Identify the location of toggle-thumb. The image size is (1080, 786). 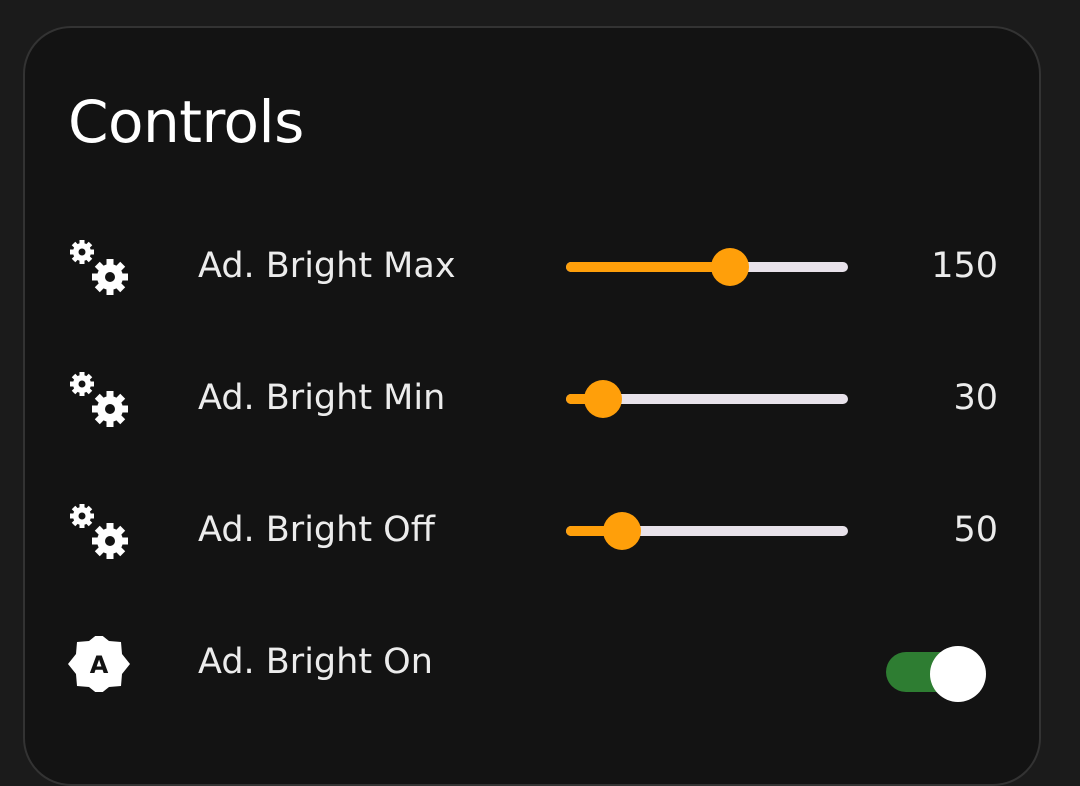
(958, 674).